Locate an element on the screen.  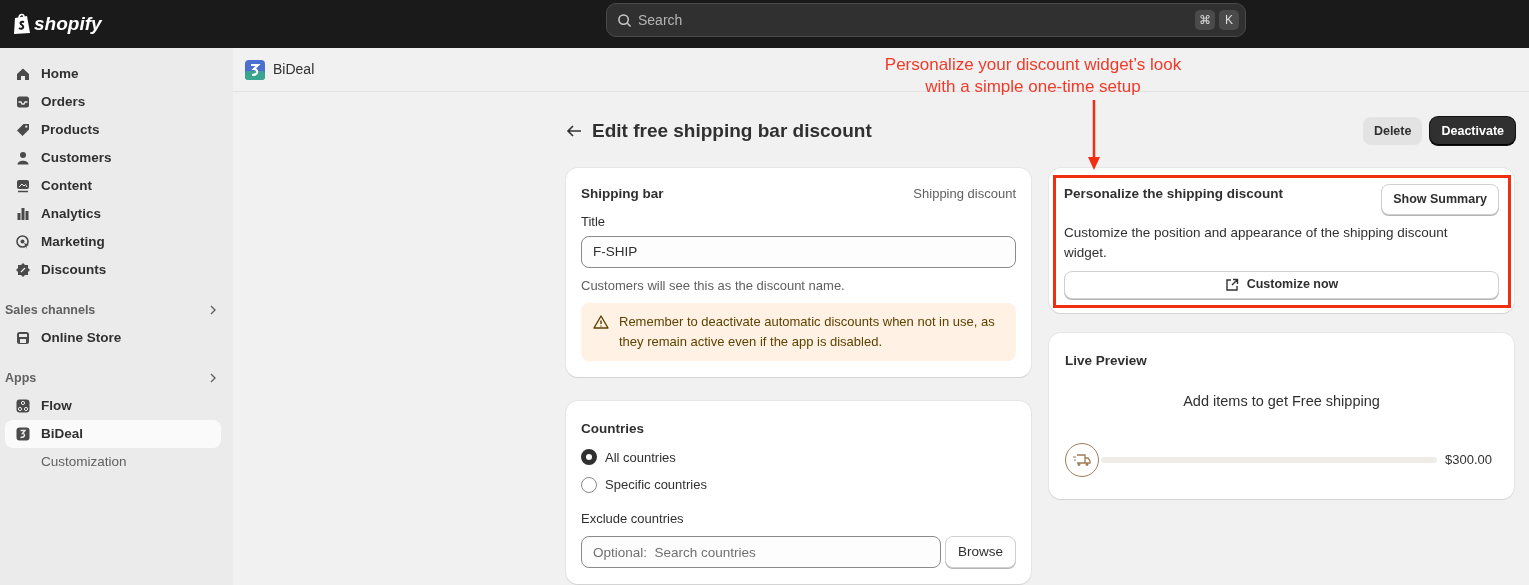
warning-icon is located at coordinates (601, 322).